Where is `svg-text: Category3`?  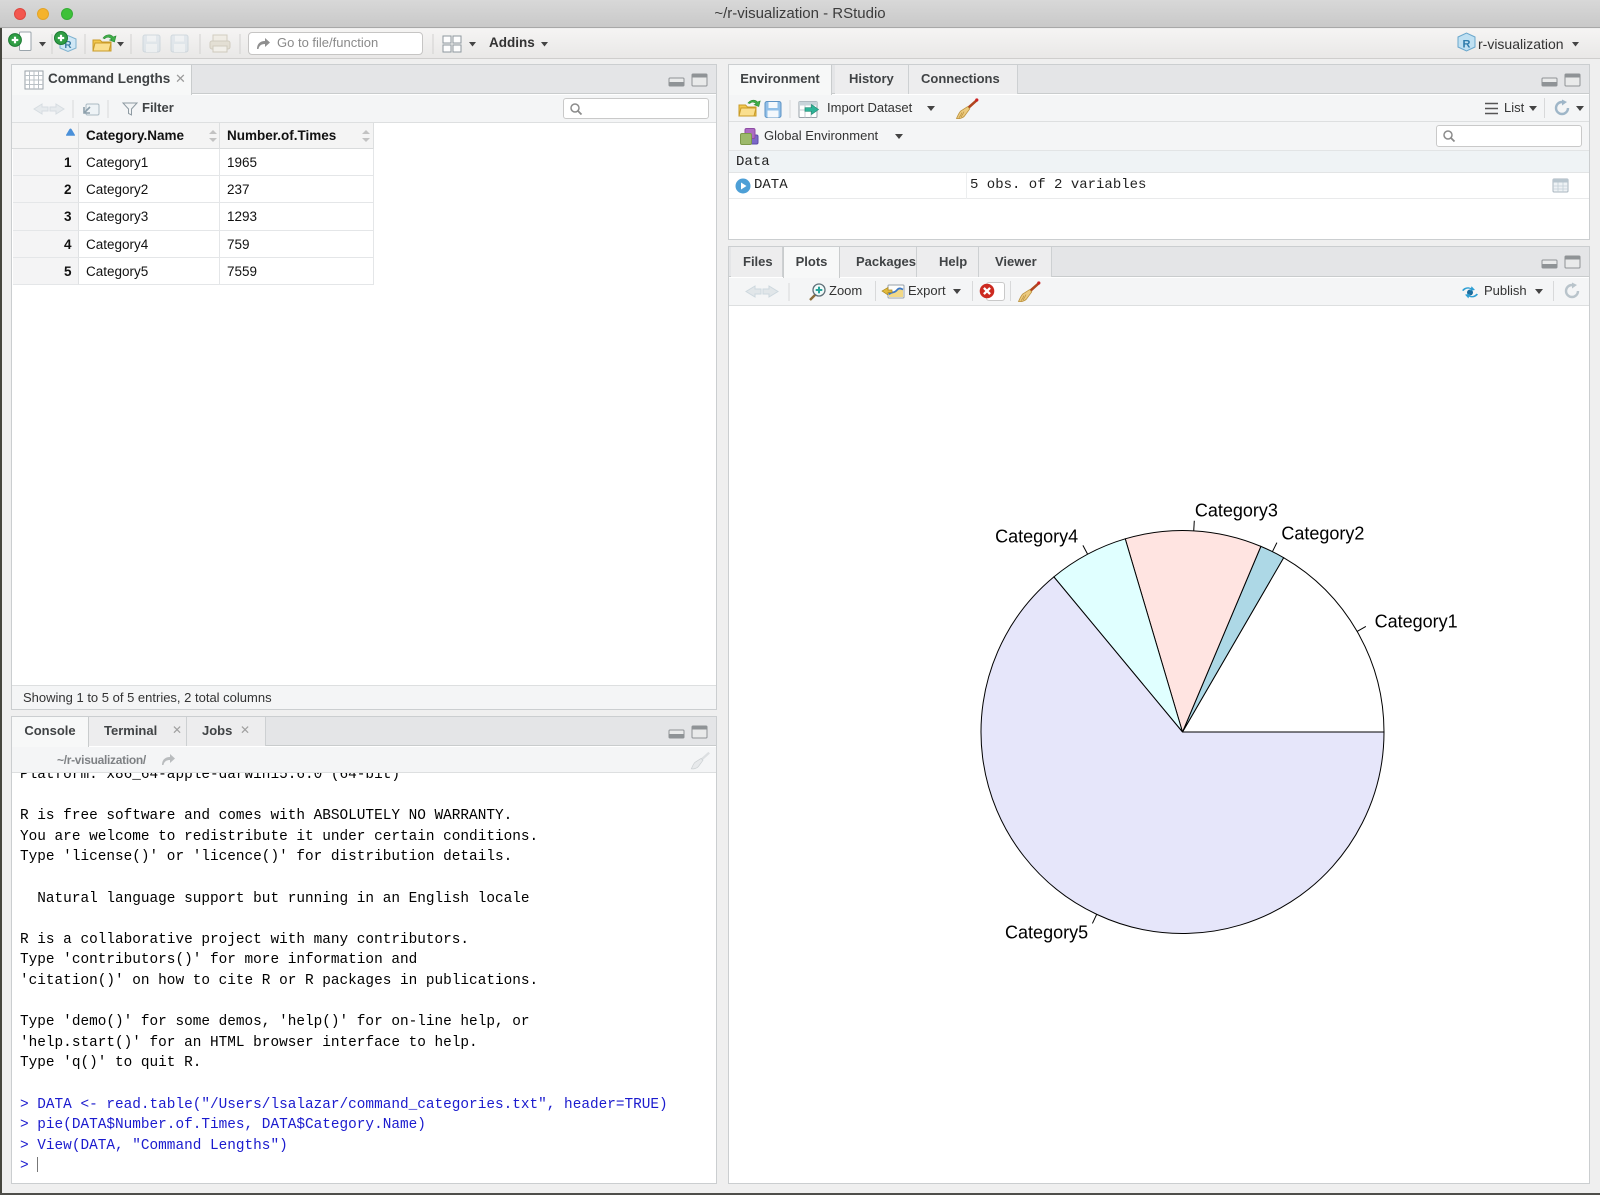 svg-text: Category3 is located at coordinates (1236, 511).